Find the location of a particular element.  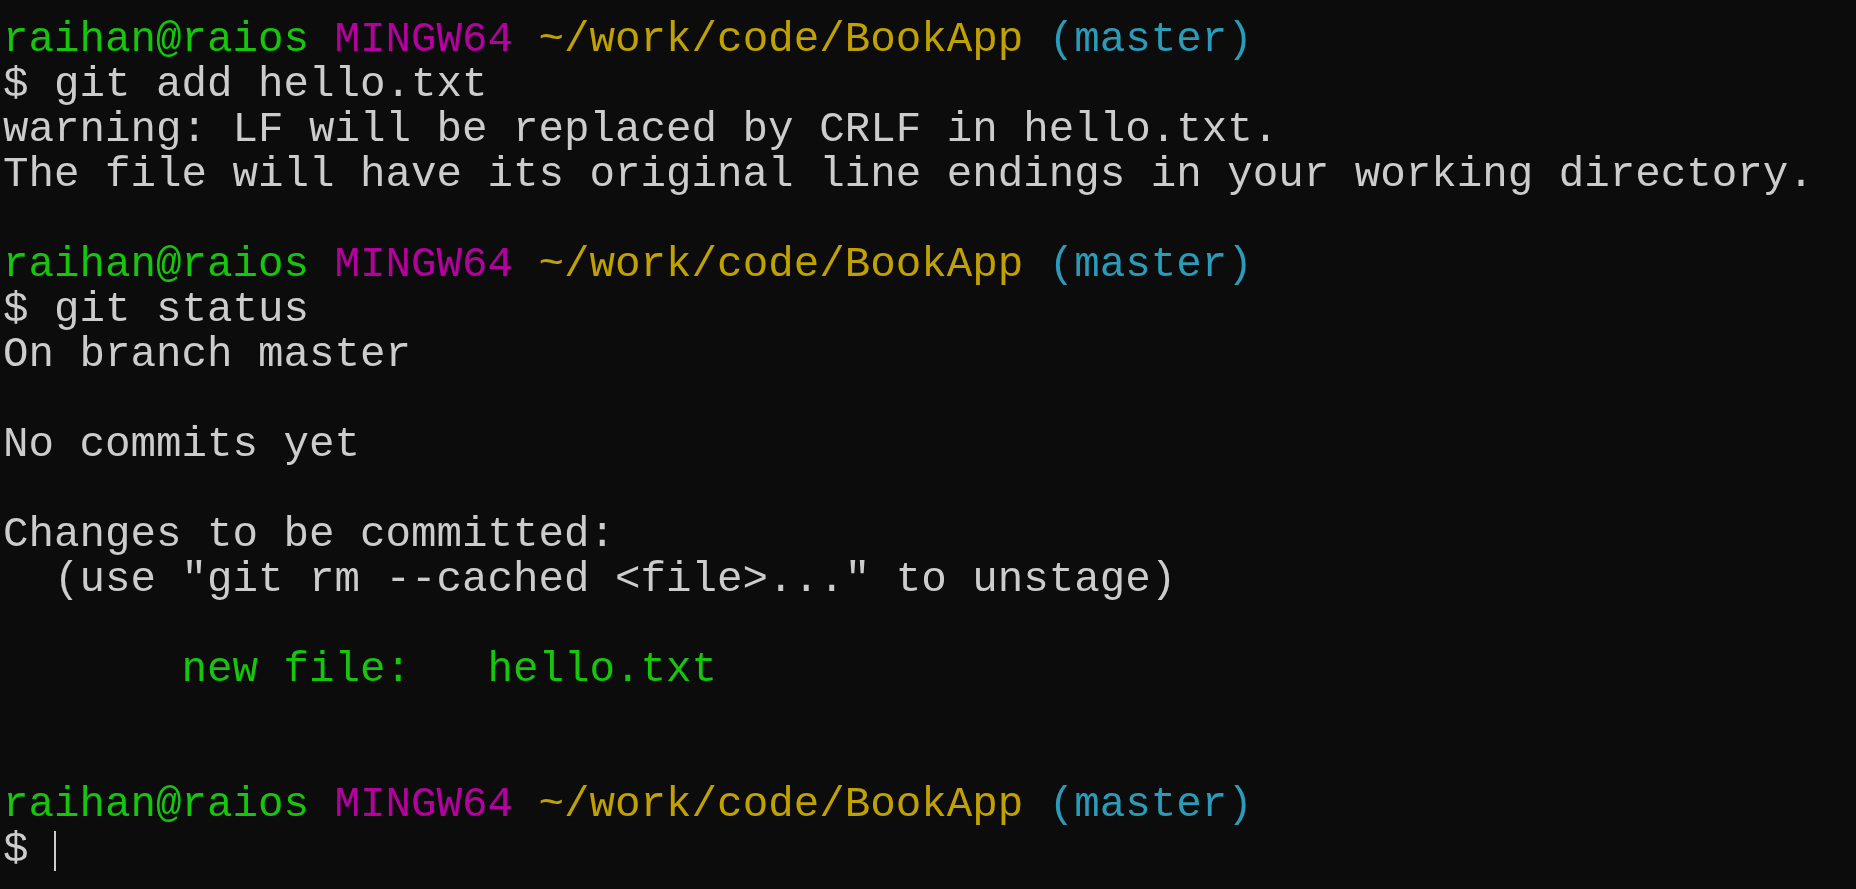

output-line: No commits yet is located at coordinates (182, 445).